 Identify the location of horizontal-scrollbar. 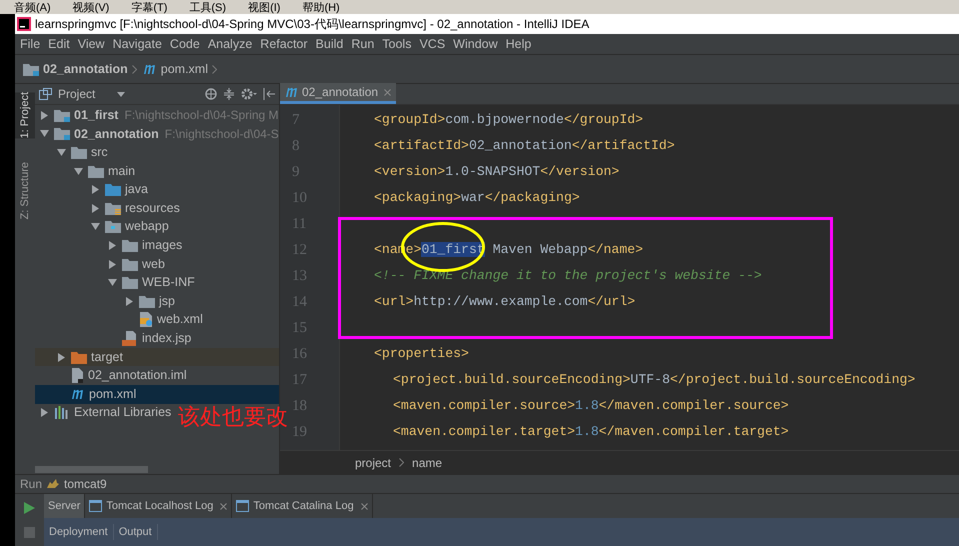
(91, 469).